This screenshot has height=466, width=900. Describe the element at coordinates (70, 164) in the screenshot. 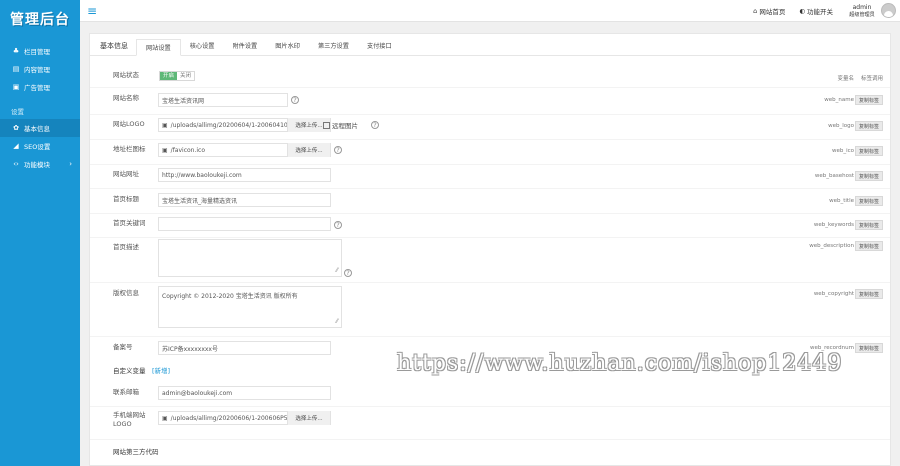

I see `chevron-right-icon: ›` at that location.